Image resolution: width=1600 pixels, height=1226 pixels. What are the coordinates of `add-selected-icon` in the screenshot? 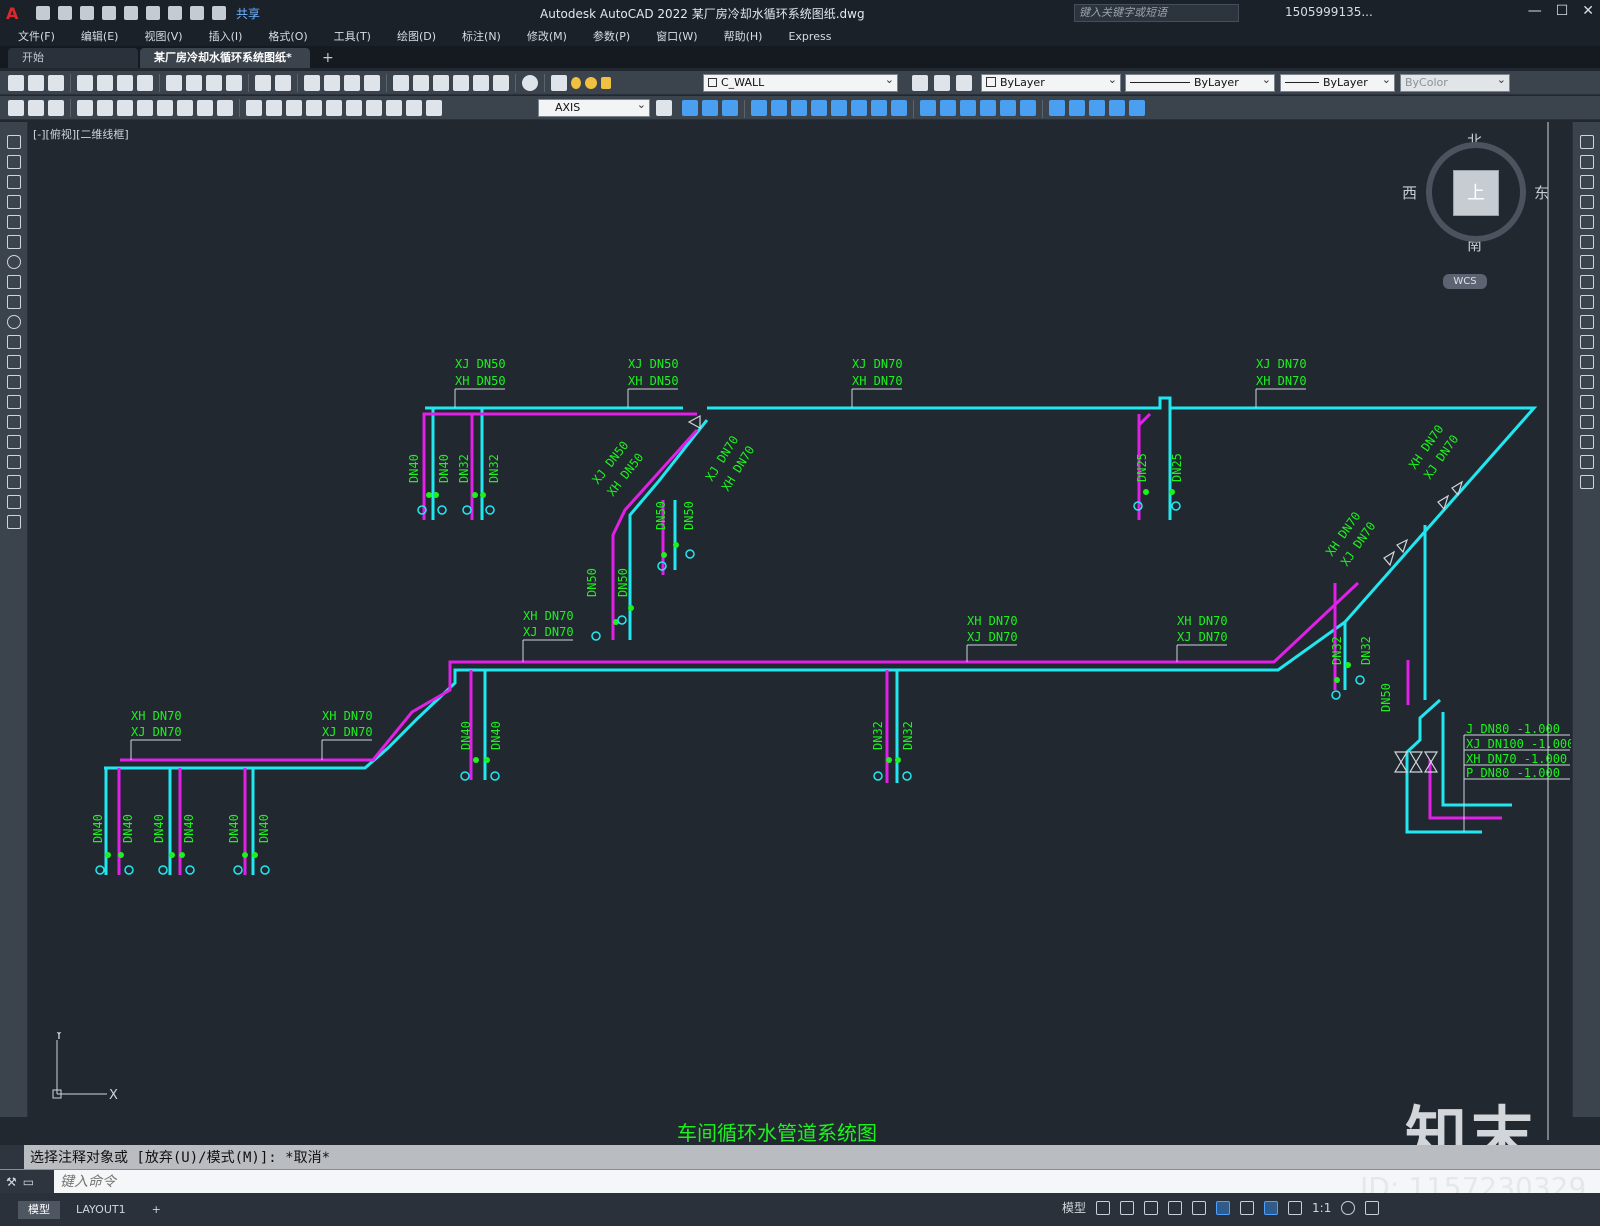 It's located at (13, 522).